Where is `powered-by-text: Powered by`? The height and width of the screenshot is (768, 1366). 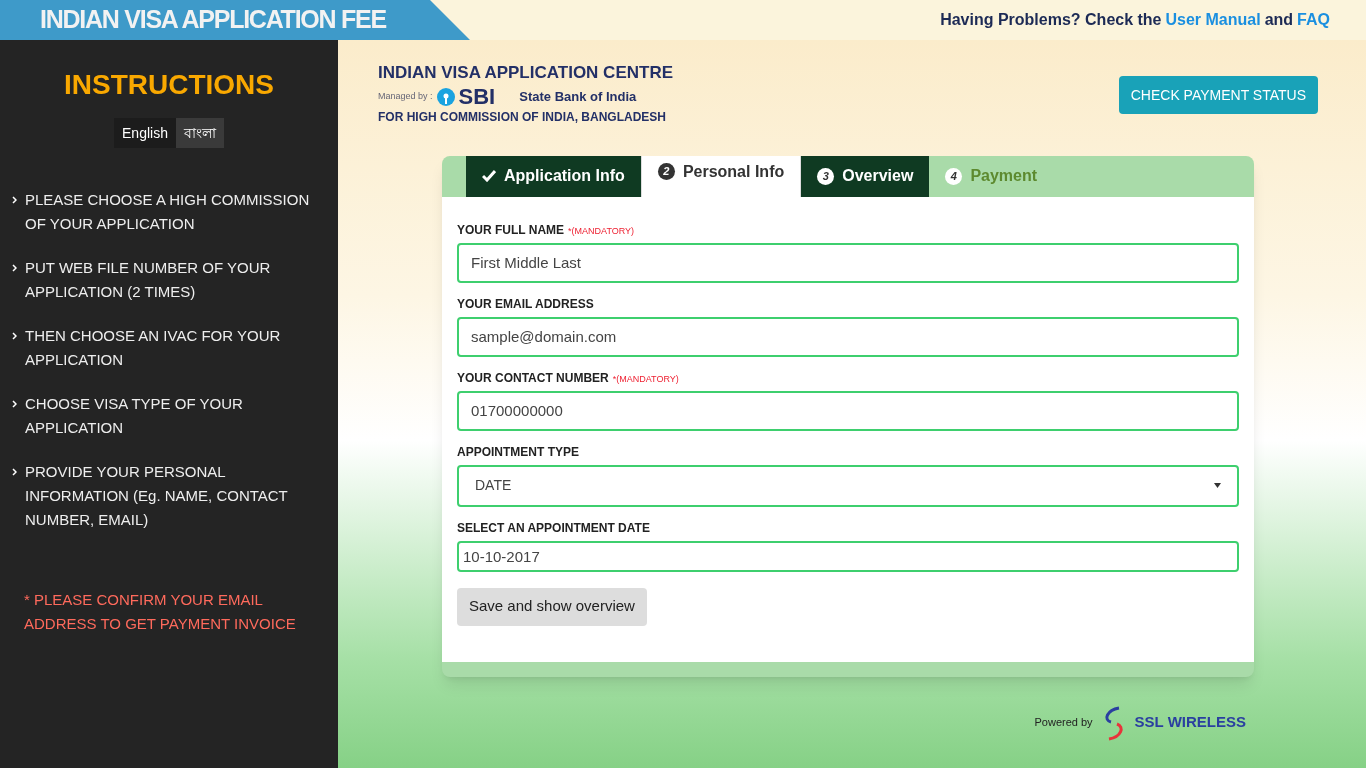
powered-by-text: Powered by is located at coordinates (1063, 723).